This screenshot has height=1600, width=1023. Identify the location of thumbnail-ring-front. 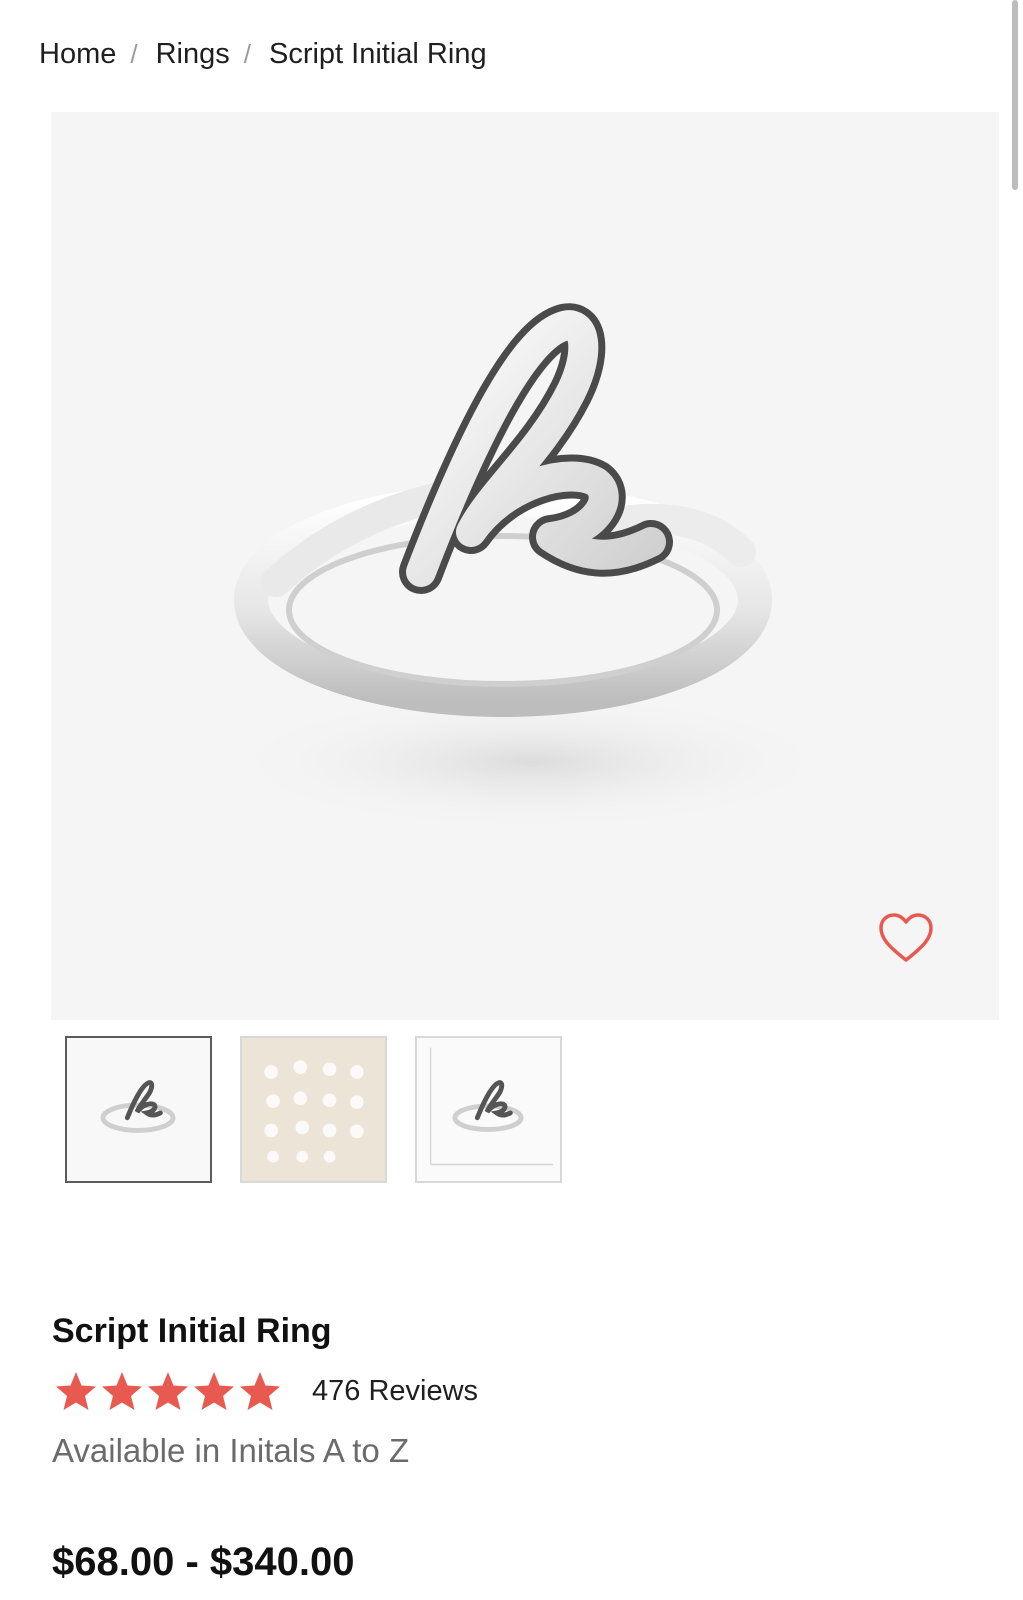
(138, 1109).